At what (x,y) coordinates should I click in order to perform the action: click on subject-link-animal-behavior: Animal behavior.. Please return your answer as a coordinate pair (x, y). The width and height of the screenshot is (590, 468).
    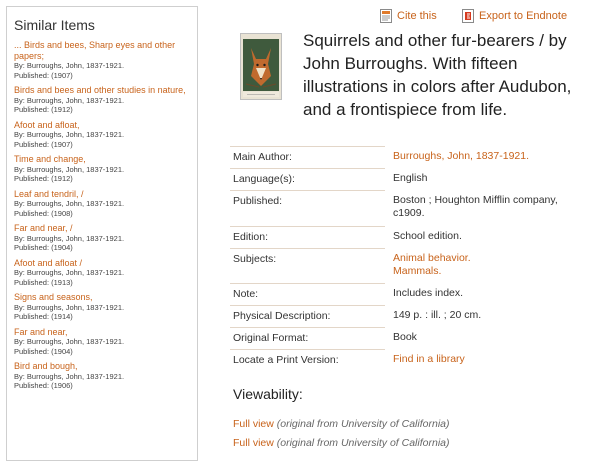
    Looking at the image, I should click on (432, 258).